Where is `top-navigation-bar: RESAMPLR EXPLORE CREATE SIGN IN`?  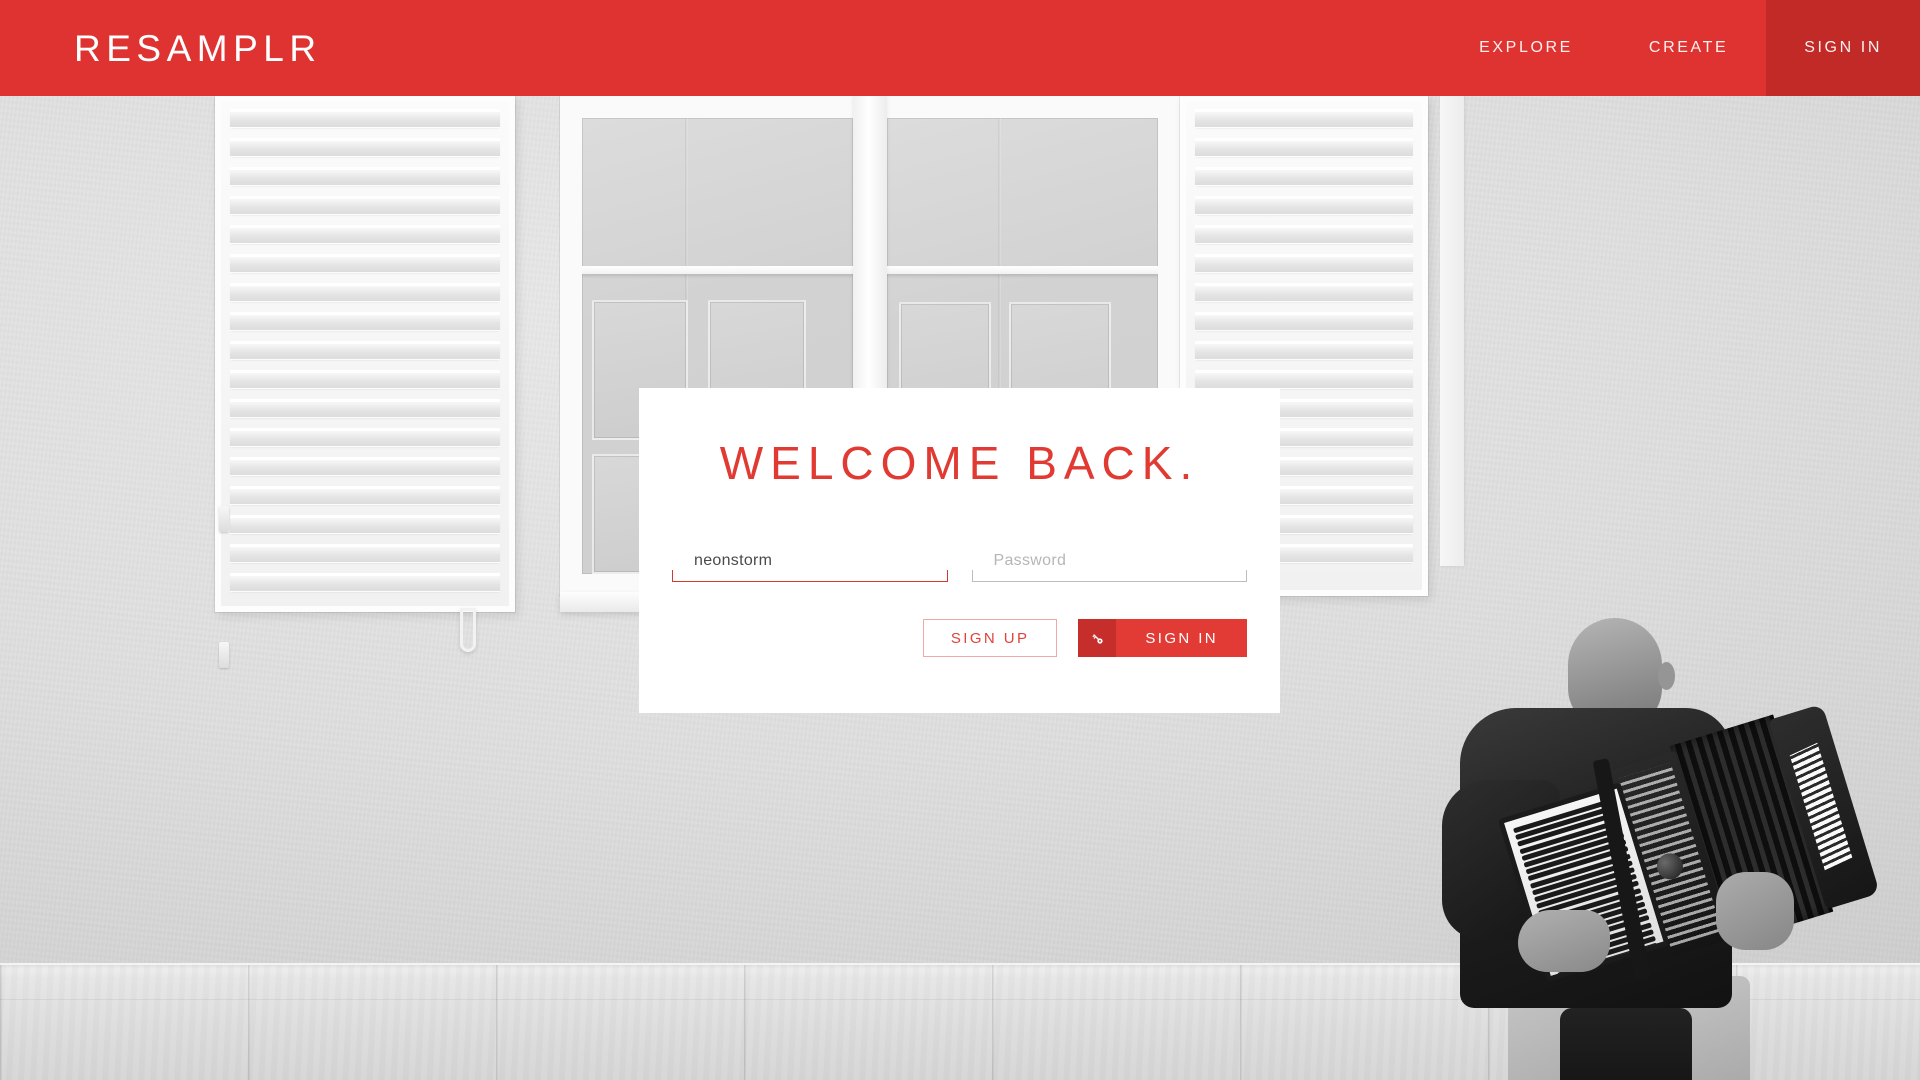
top-navigation-bar: RESAMPLR EXPLORE CREATE SIGN IN is located at coordinates (960, 48).